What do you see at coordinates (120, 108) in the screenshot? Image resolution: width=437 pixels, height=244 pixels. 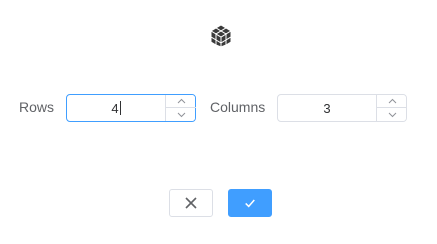 I see `text-caret` at bounding box center [120, 108].